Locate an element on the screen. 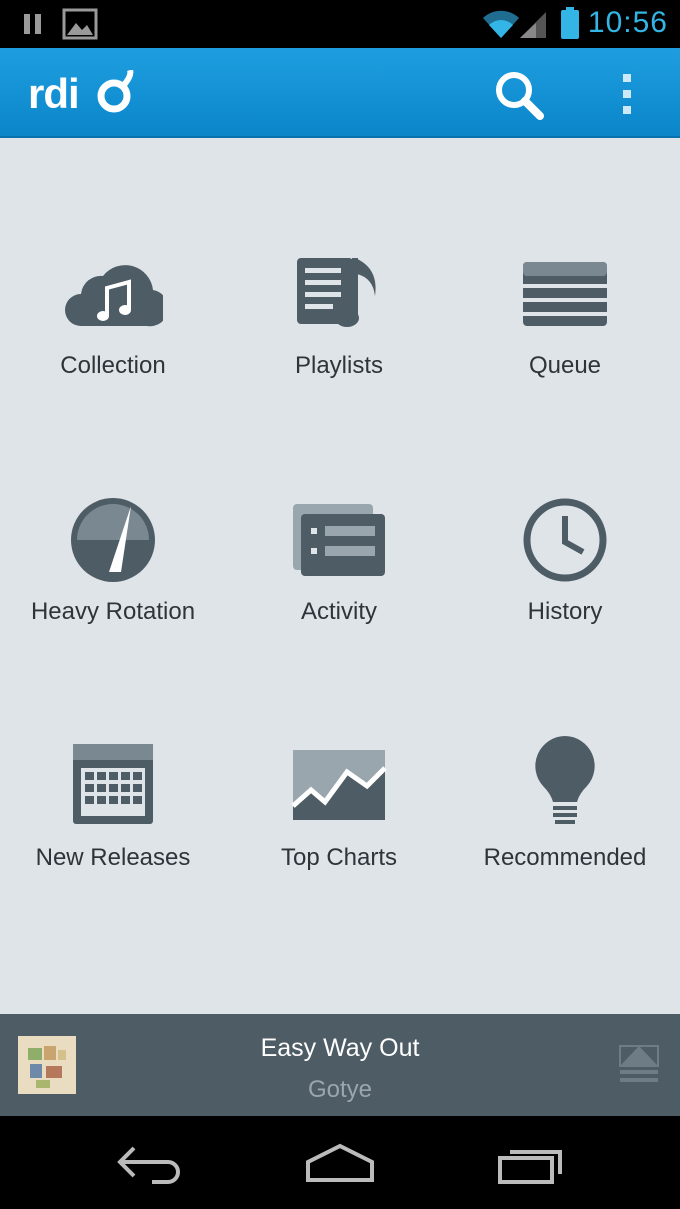  status-bar: 10:56 is located at coordinates (340, 24).